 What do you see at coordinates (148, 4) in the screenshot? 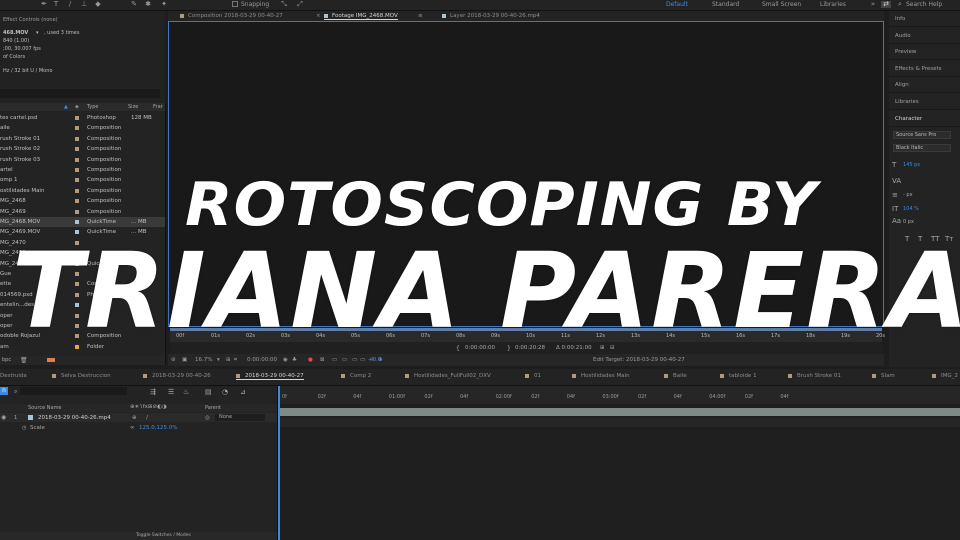
I see `puppet-pin-tool-icon: ✱` at bounding box center [148, 4].